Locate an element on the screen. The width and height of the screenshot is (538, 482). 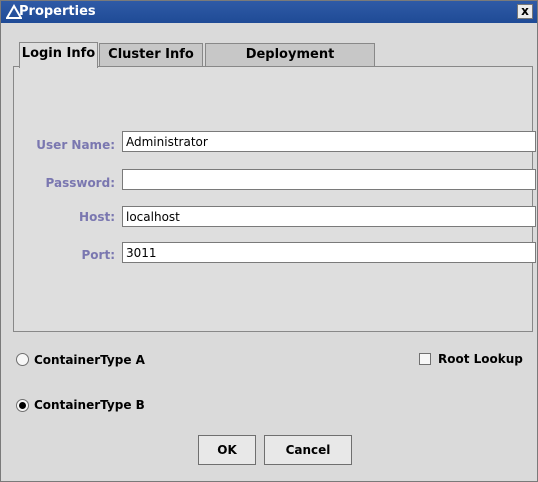
cancel-button: Cancel is located at coordinates (308, 450).